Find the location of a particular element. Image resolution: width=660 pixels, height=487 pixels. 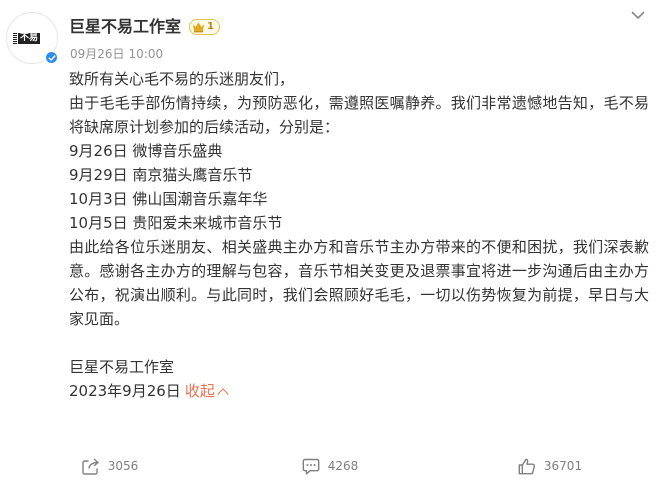

avatar-container: 不易 is located at coordinates (32, 38).